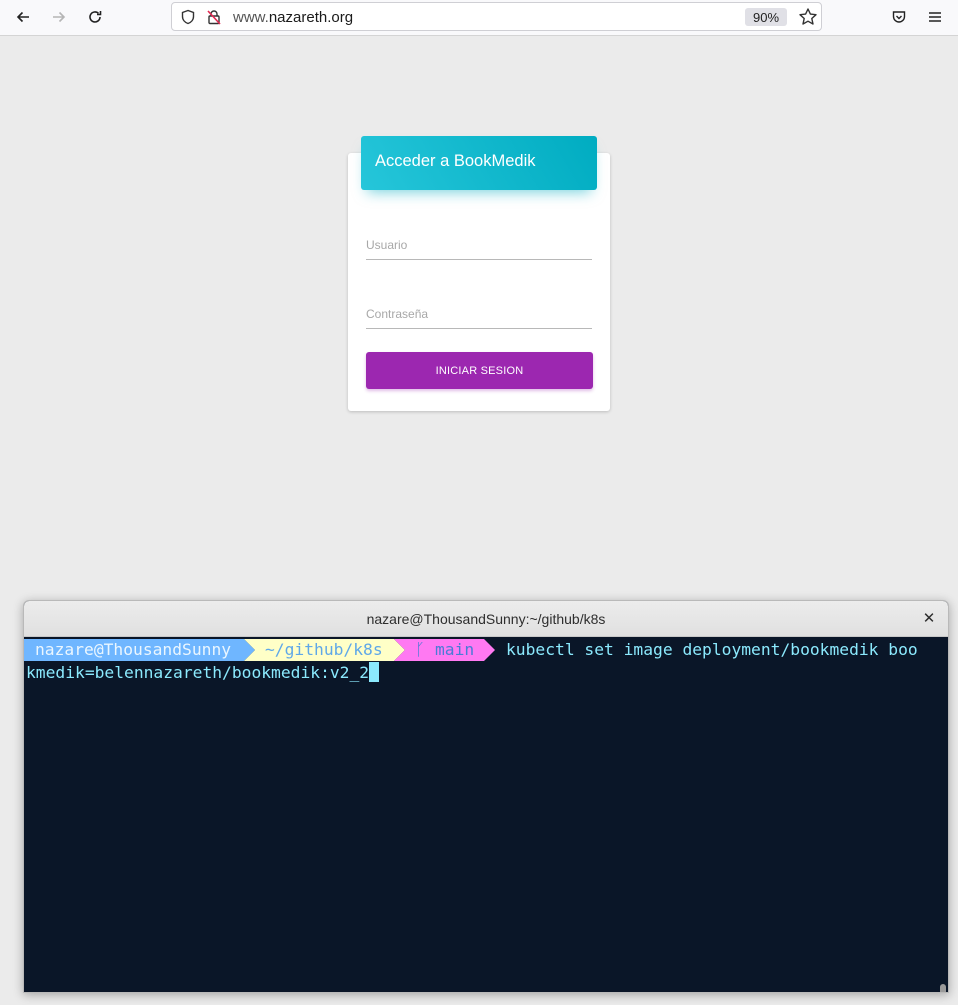 The image size is (958, 1005). Describe the element at coordinates (455, 649) in the screenshot. I see `prompt-branch: main` at that location.